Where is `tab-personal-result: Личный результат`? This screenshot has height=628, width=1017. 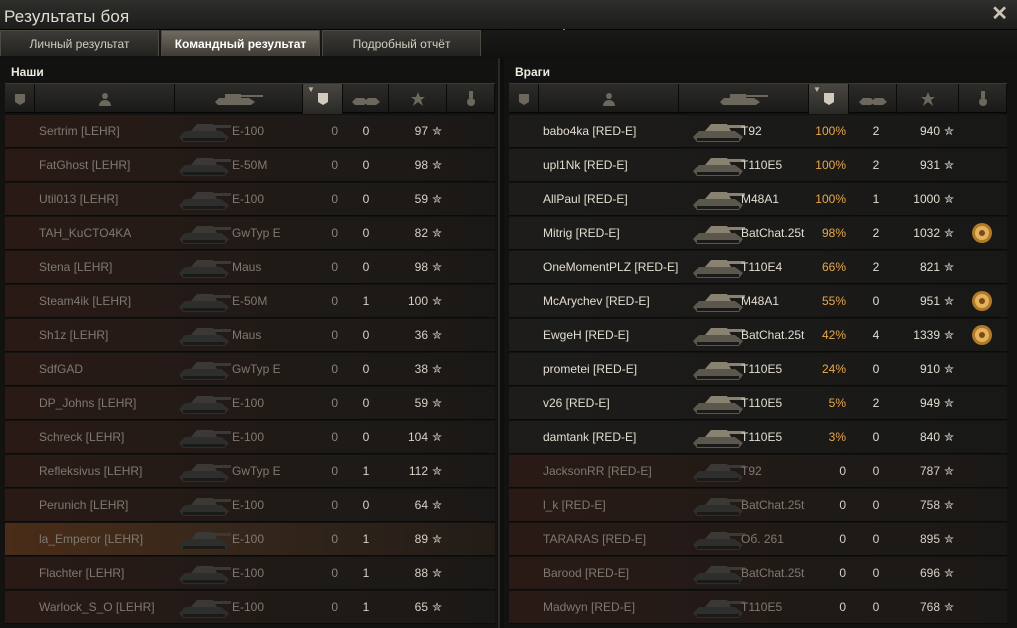
tab-personal-result: Личный результат is located at coordinates (79, 43).